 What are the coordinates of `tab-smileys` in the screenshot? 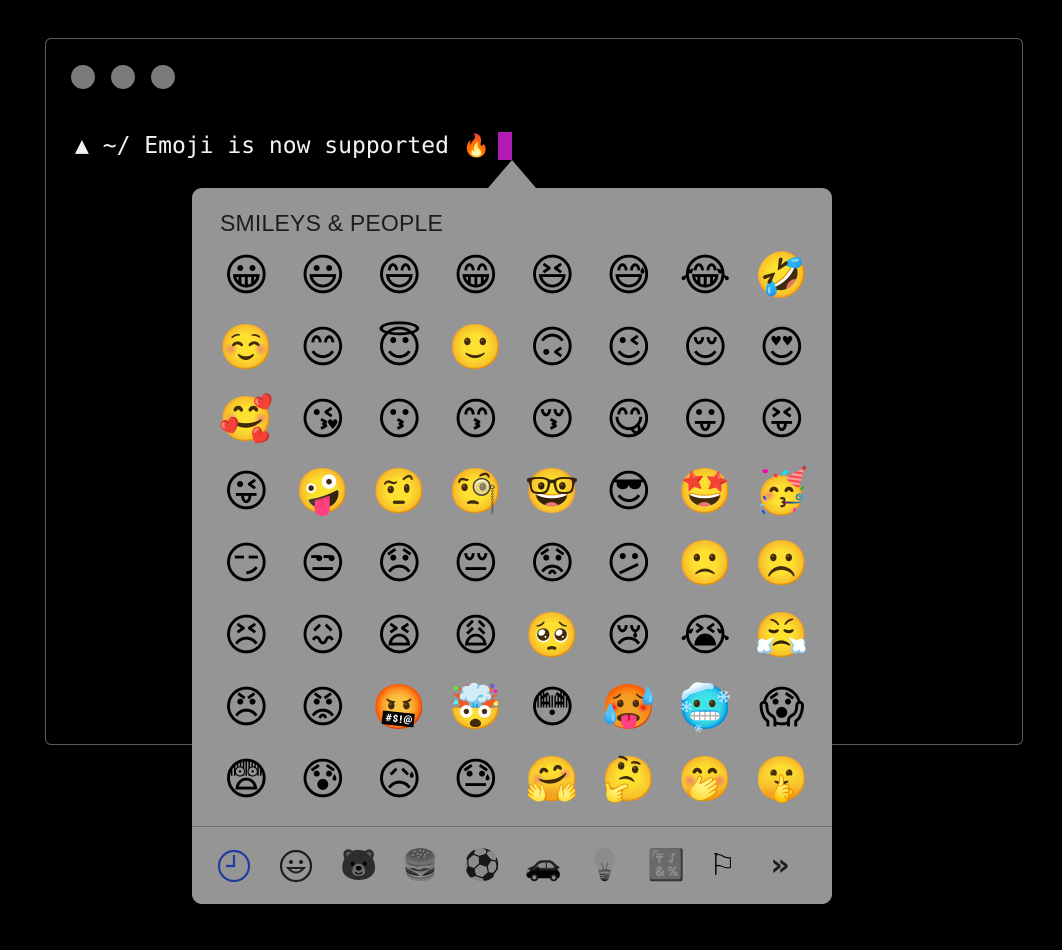 It's located at (310, 866).